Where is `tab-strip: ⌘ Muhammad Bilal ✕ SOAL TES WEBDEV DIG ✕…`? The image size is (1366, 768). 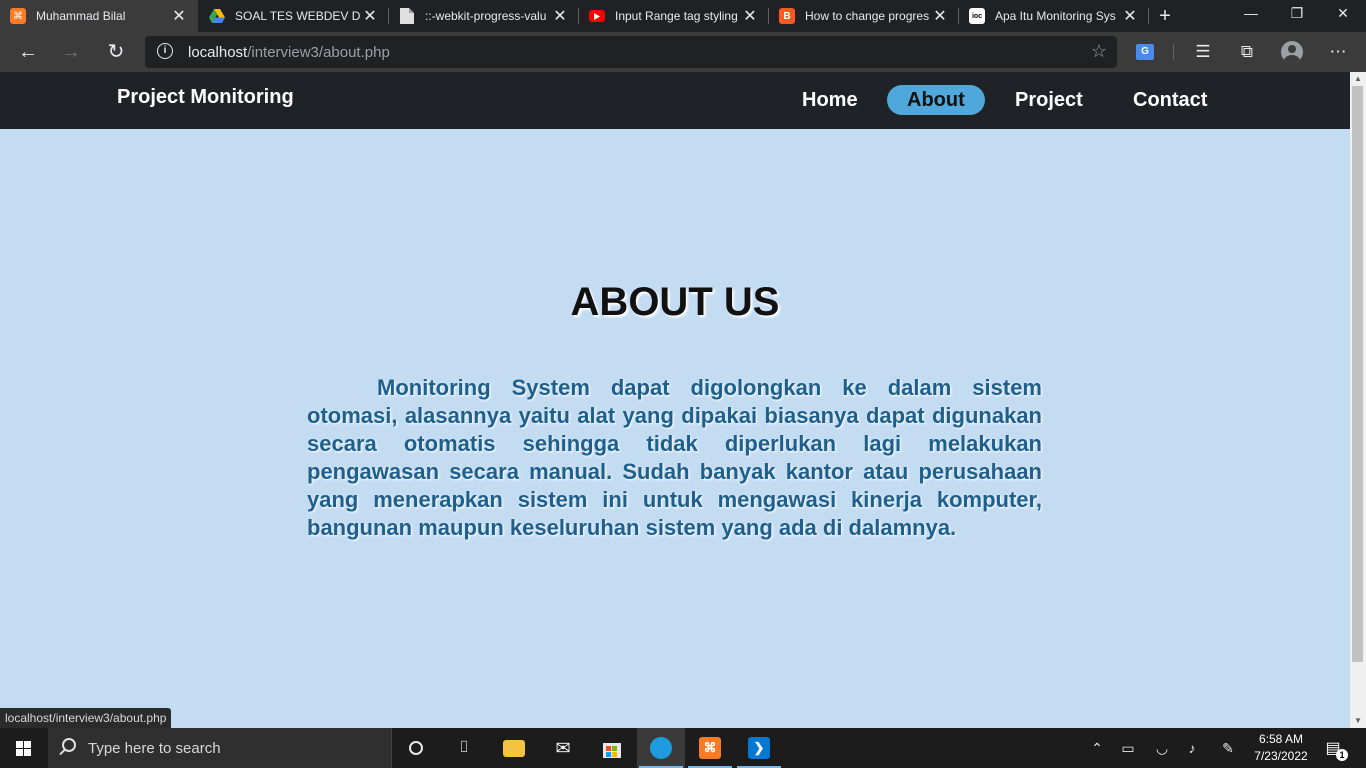 tab-strip: ⌘ Muhammad Bilal ✕ SOAL TES WEBDEV DIG ✕… is located at coordinates (683, 16).